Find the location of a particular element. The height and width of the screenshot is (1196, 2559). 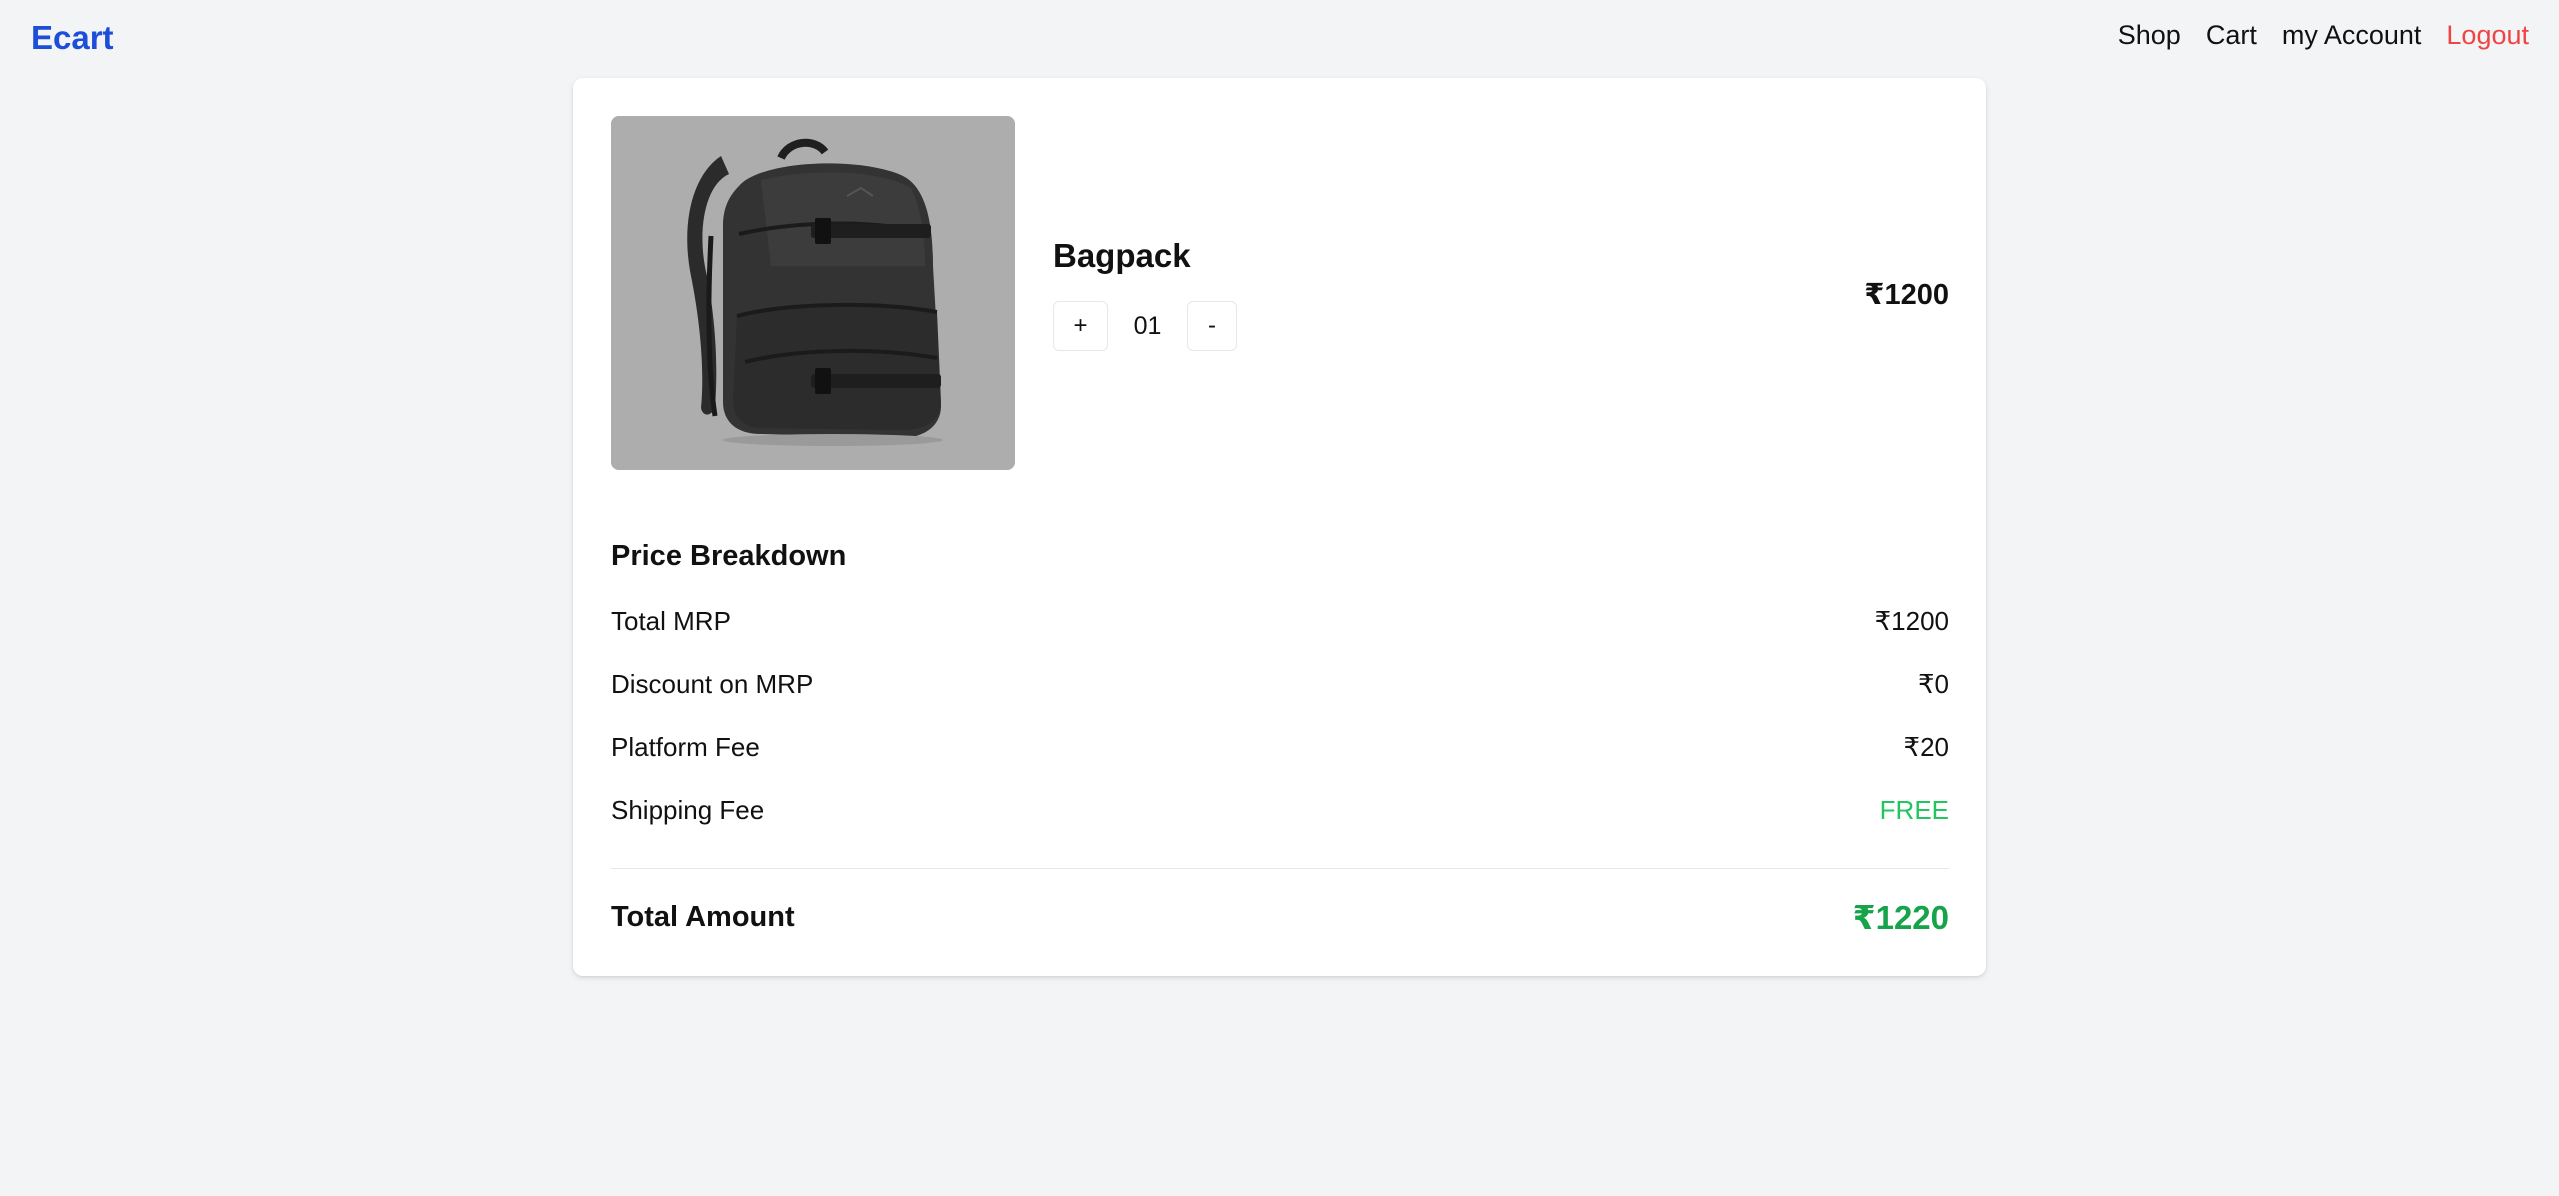

quantity-stepper: + 01 - is located at coordinates (1145, 326).